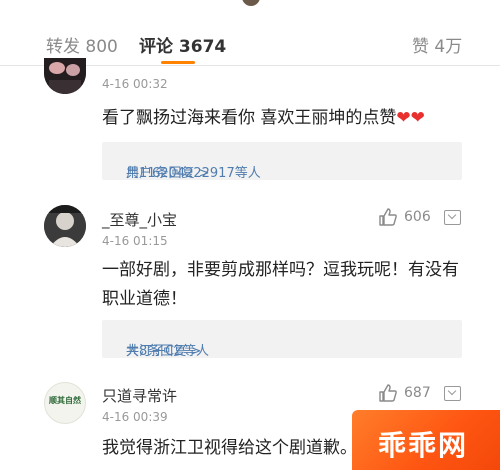 This screenshot has width=500, height=470. I want to click on like-count: 687, so click(417, 393).